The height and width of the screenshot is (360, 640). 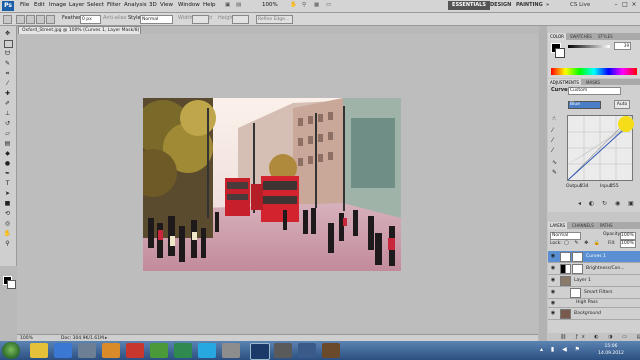 What do you see at coordinates (87, 350) in the screenshot?
I see `taskbar-media-icon` at bounding box center [87, 350].